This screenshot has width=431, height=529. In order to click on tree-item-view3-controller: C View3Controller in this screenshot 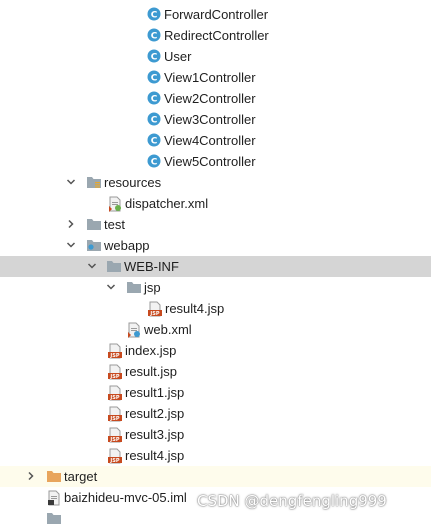, I will do `click(215, 119)`.